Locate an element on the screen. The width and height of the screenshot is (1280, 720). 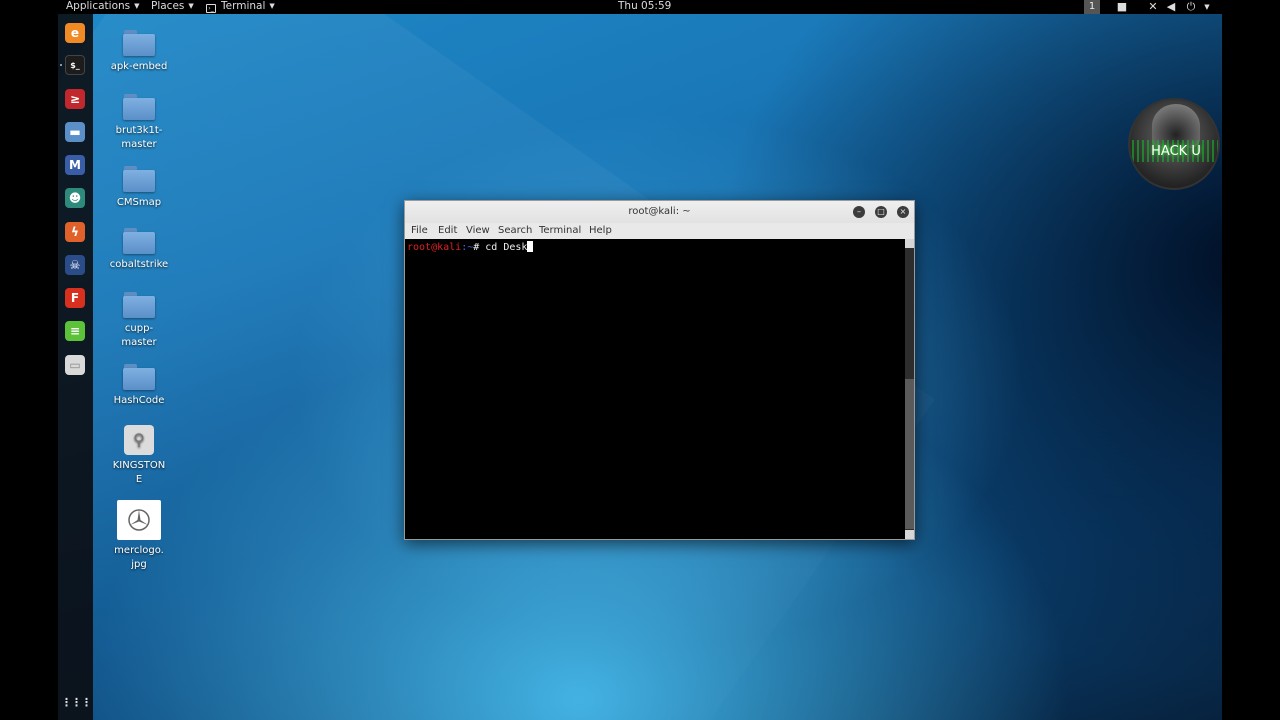
desktop-icon-label: KINGSTON E is located at coordinates (139, 472).